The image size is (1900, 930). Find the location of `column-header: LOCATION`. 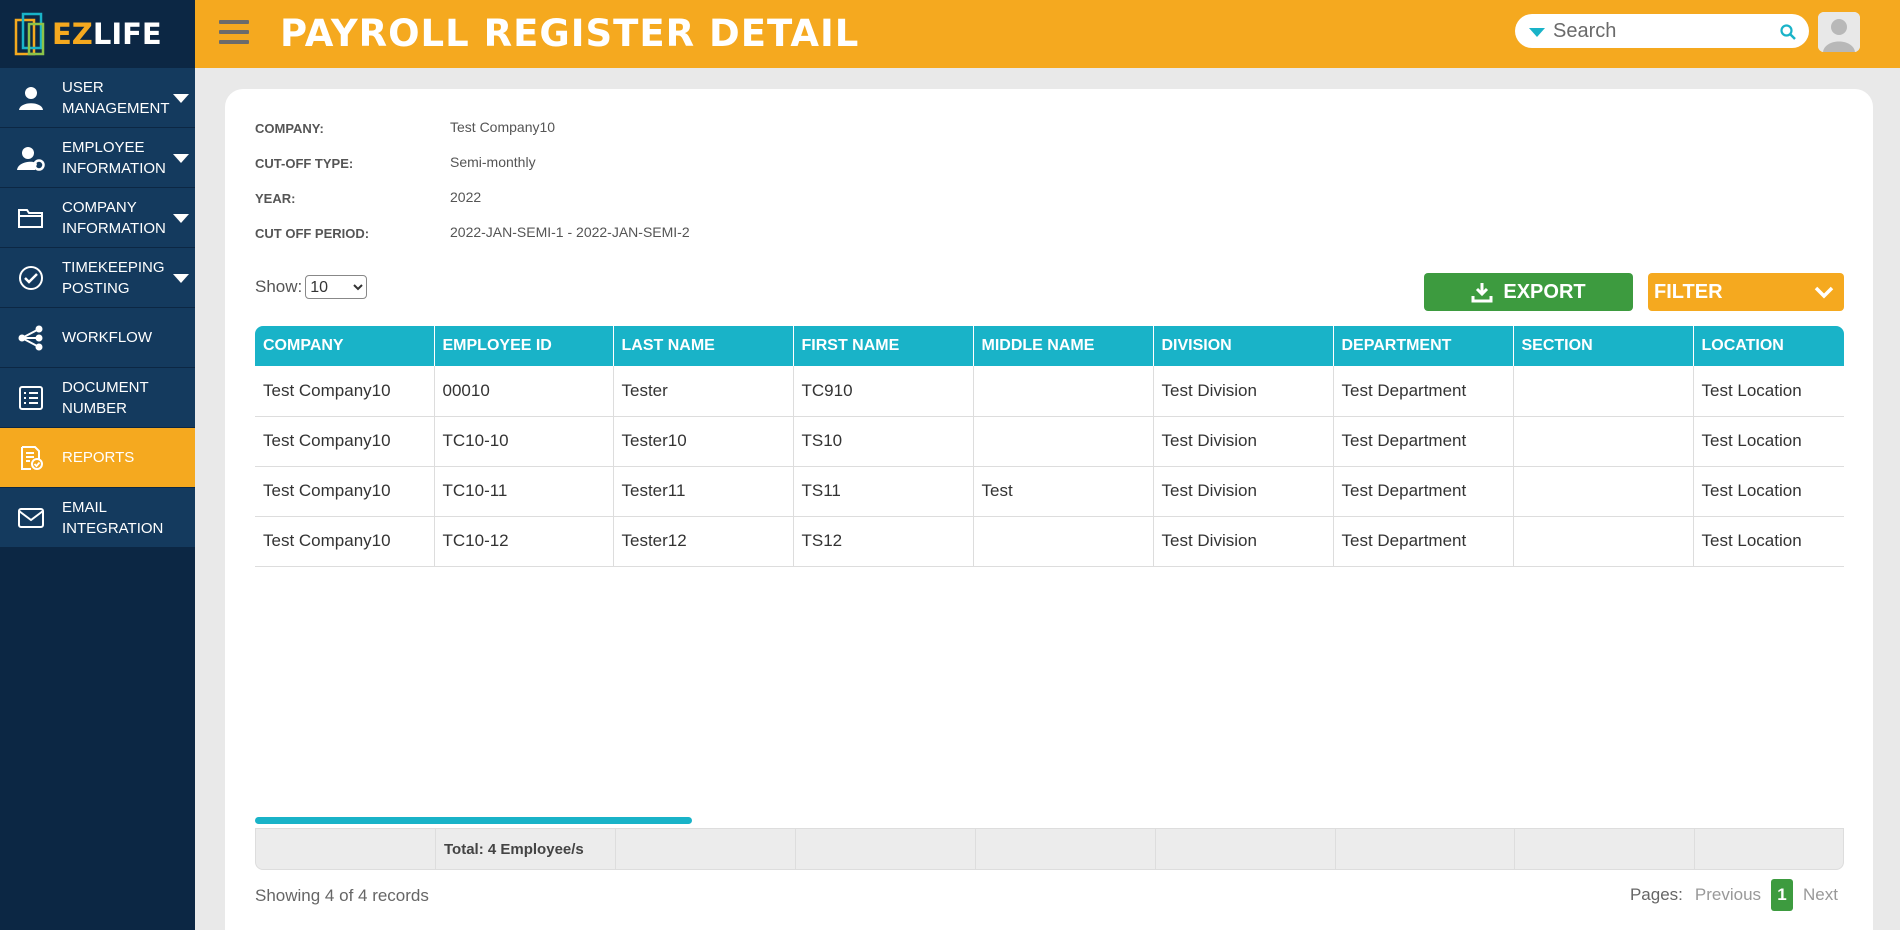

column-header: LOCATION is located at coordinates (1768, 346).